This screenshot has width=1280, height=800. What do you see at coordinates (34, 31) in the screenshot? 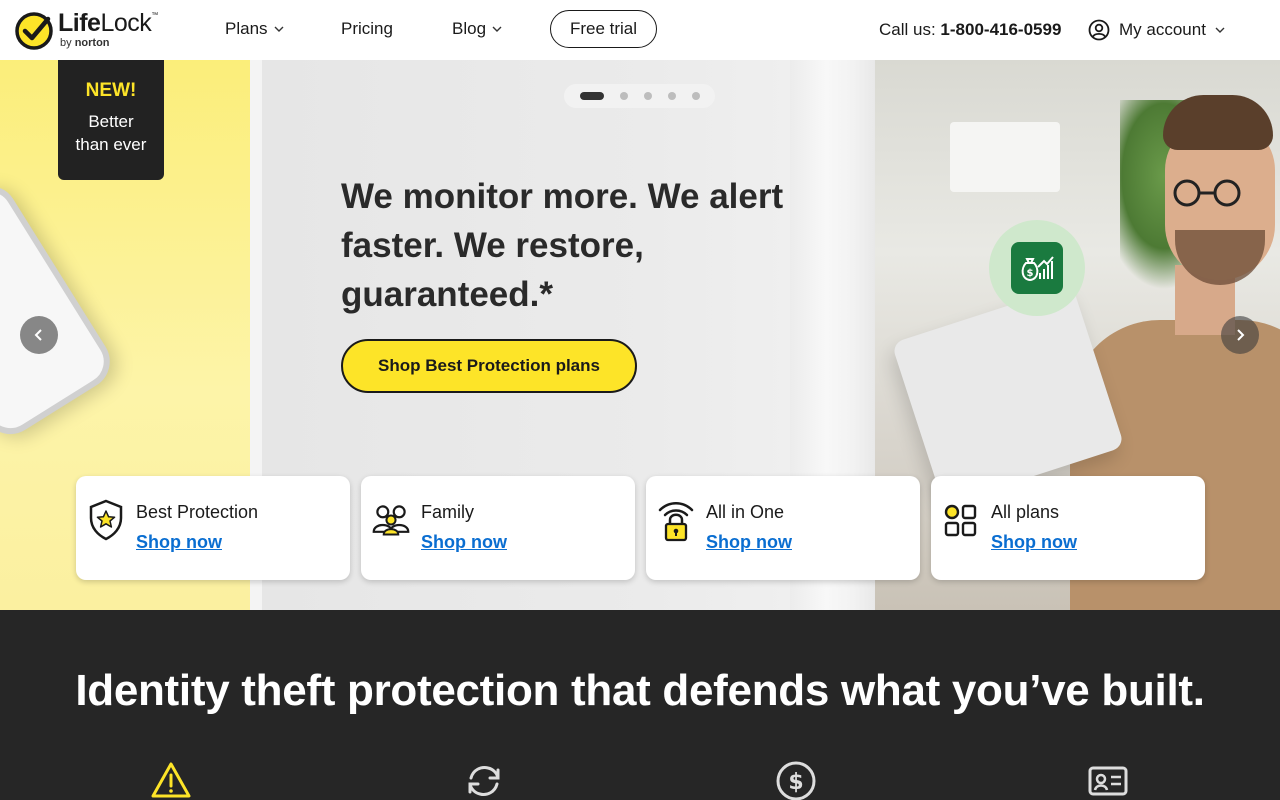
I see `lifelock-check-icon` at bounding box center [34, 31].